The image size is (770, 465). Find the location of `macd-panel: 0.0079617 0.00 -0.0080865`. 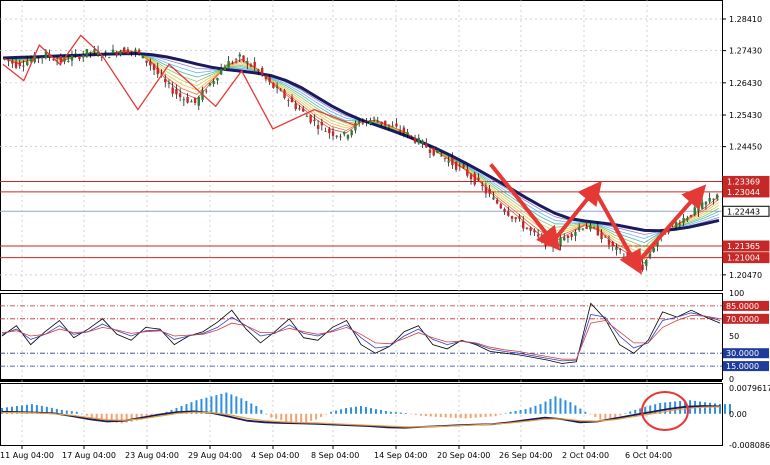

macd-panel: 0.0079617 0.00 -0.0080865 is located at coordinates (385, 417).